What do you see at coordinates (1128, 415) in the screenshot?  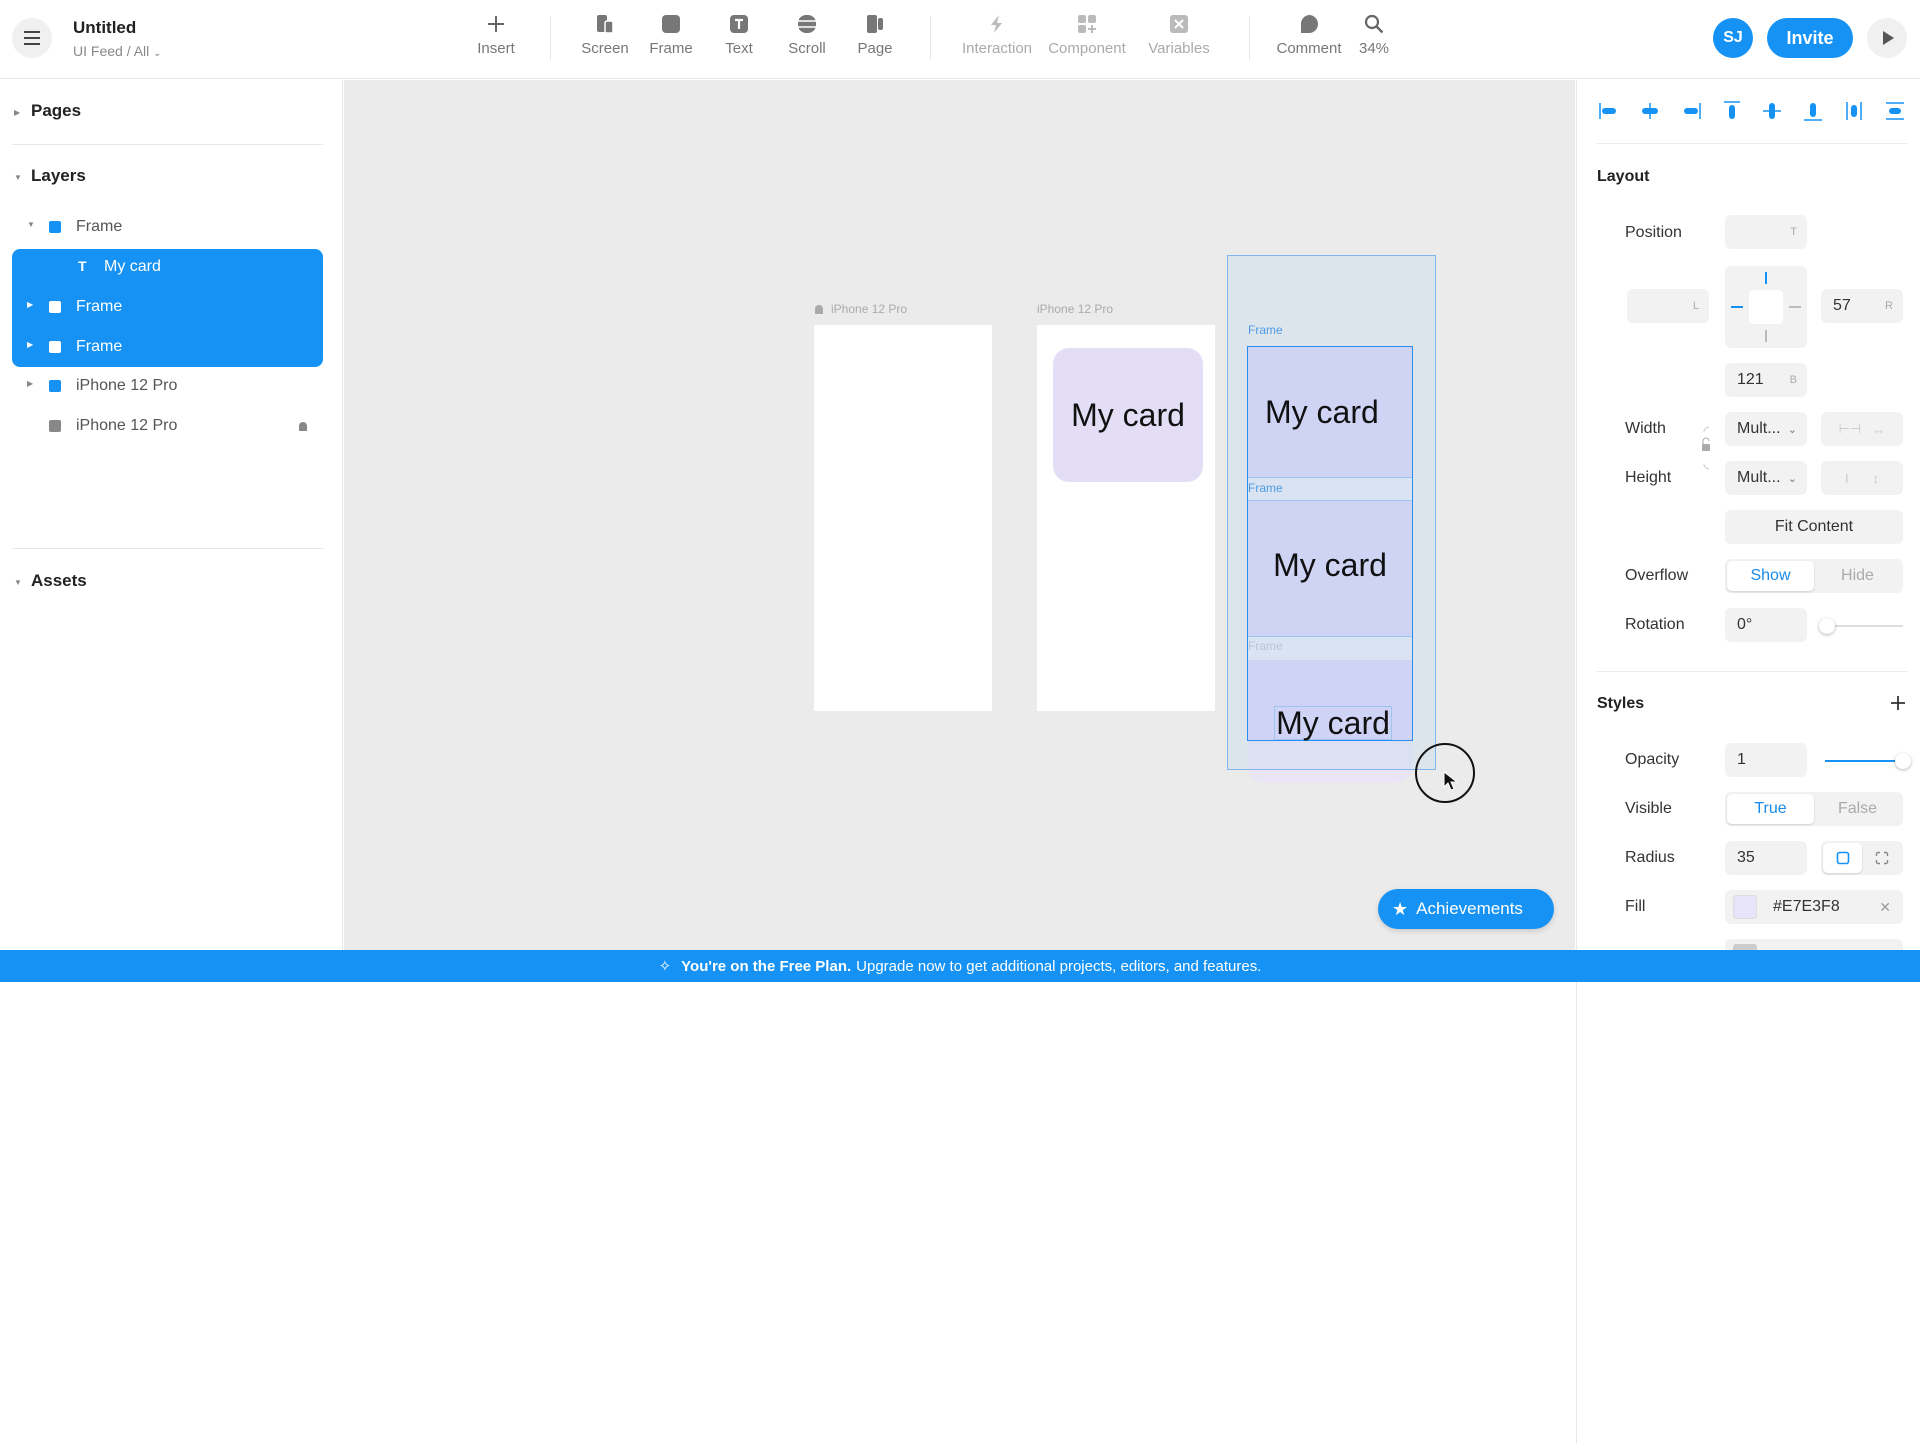 I see `card: My card` at bounding box center [1128, 415].